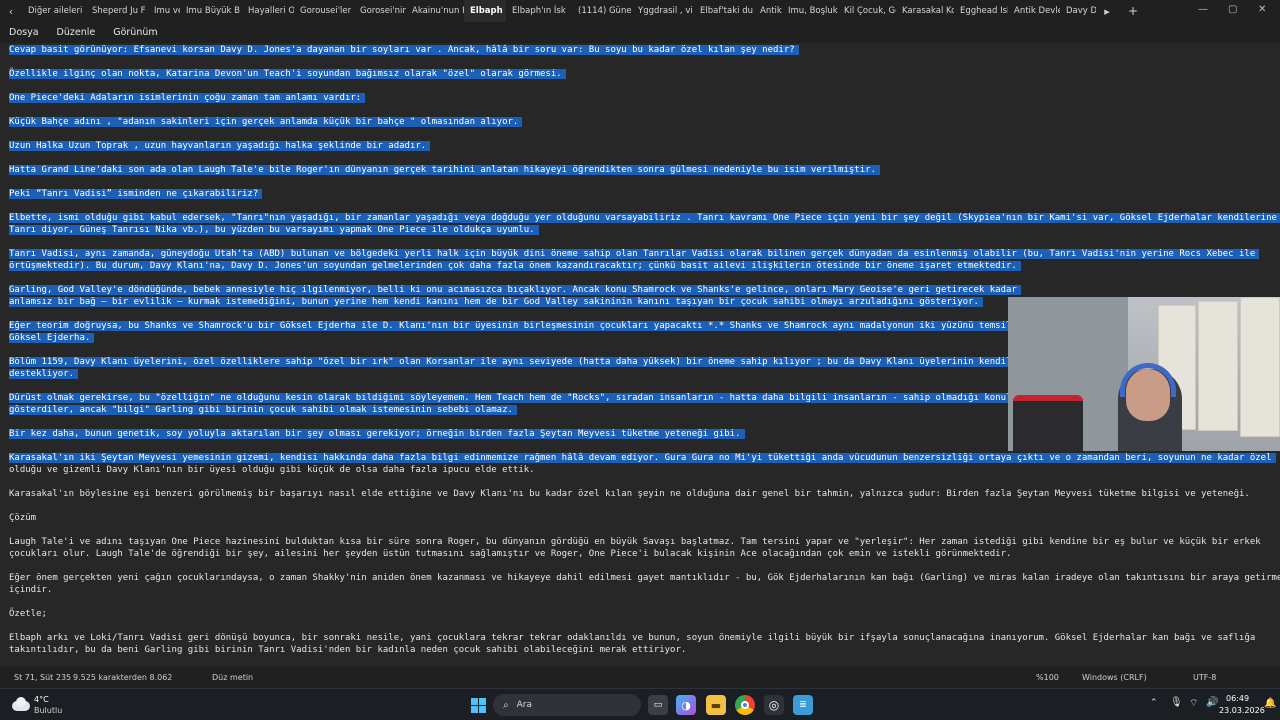 The image size is (1280, 720). I want to click on windows-start-icon, so click(478, 705).